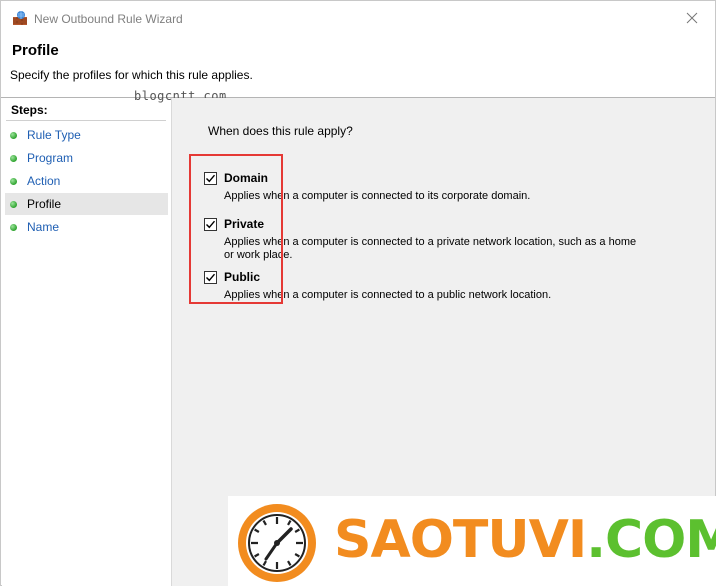 This screenshot has height=586, width=716. I want to click on public-checkbox, so click(210, 277).